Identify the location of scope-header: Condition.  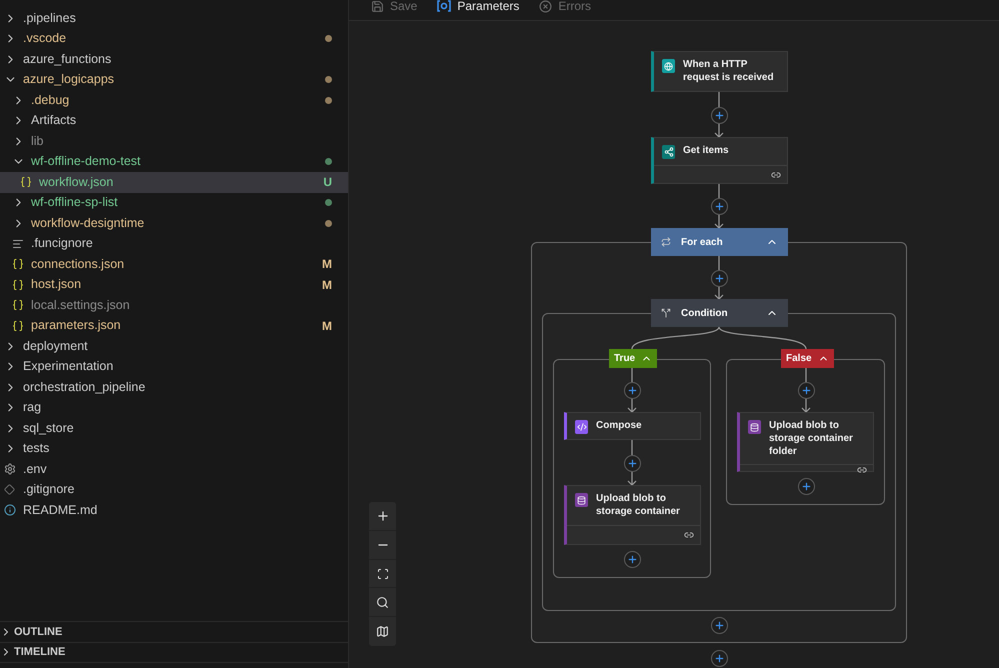
(719, 313).